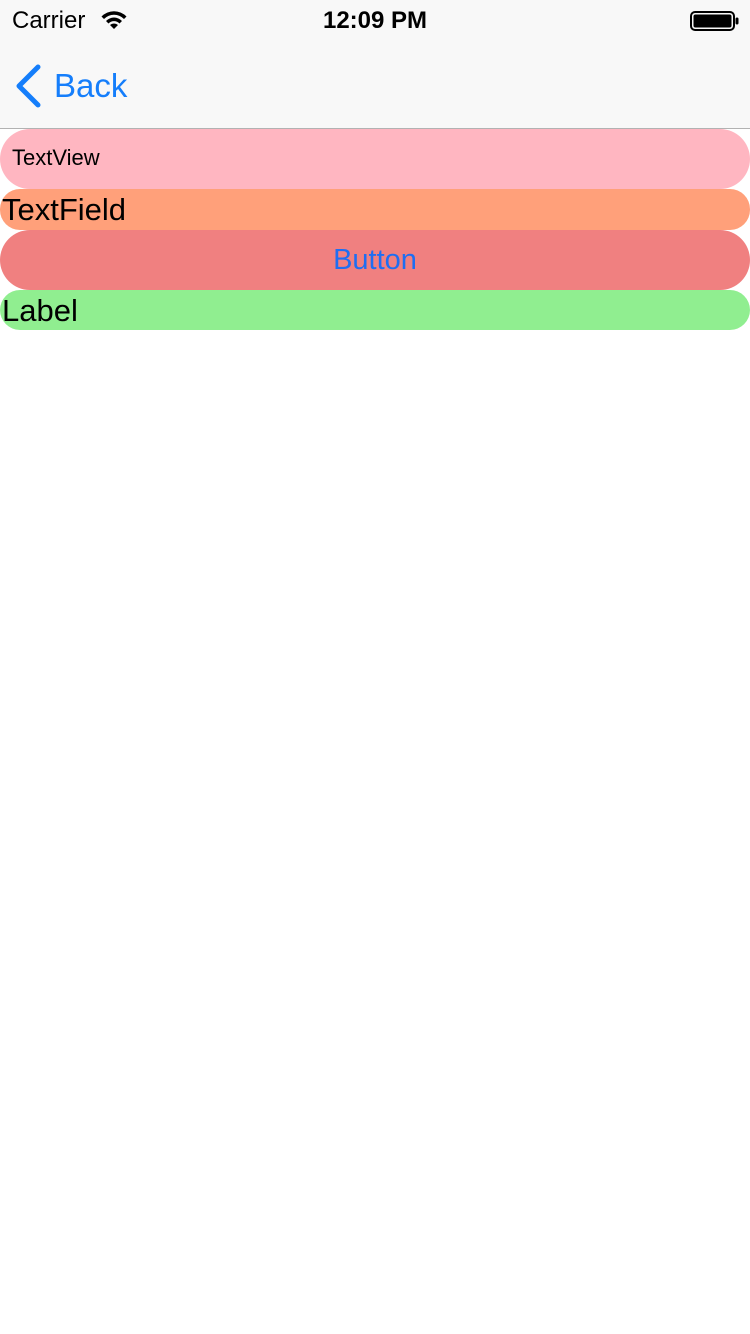  Describe the element at coordinates (375, 260) in the screenshot. I see `primary-button: Button` at that location.